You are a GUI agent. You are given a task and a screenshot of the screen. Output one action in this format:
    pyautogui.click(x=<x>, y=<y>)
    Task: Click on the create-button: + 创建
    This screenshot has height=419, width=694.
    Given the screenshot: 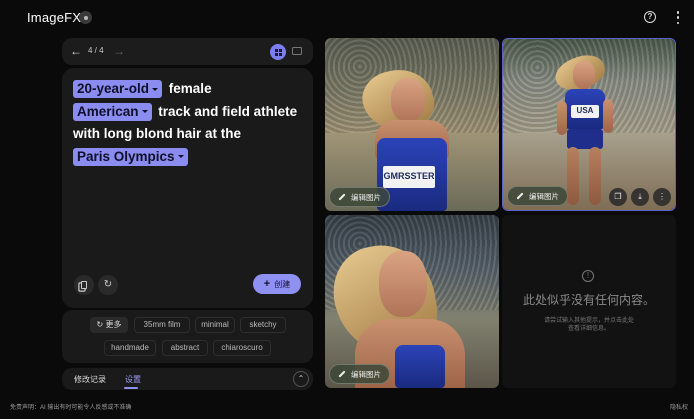 What is the action you would take?
    pyautogui.click(x=277, y=284)
    